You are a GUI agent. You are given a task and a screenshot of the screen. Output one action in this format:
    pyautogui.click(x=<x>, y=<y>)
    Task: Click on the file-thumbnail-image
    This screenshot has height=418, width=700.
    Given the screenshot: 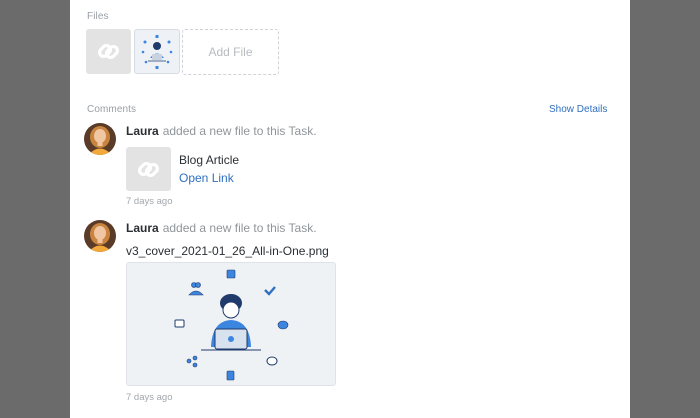 What is the action you would take?
    pyautogui.click(x=157, y=51)
    